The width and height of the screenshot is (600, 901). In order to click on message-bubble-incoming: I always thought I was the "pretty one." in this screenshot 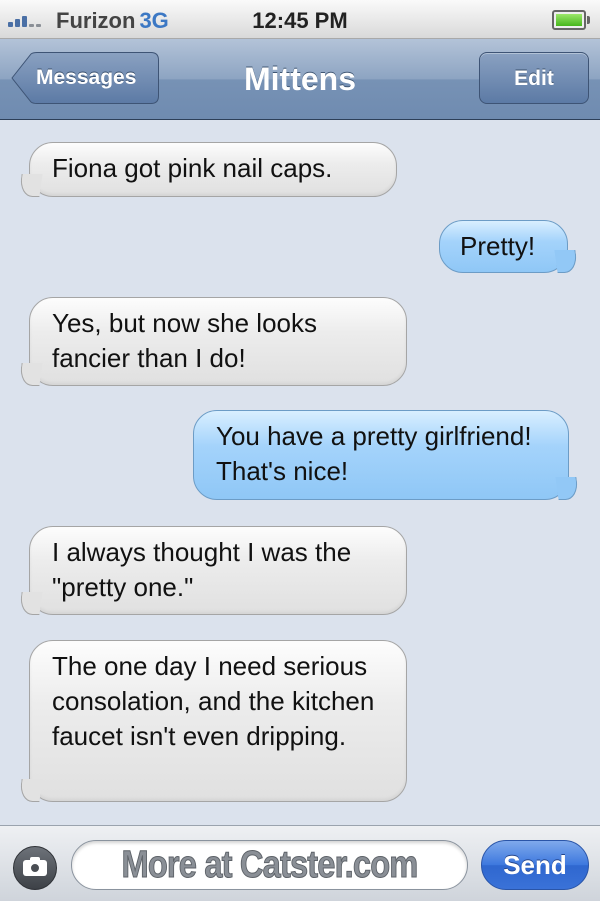, I will do `click(218, 570)`.